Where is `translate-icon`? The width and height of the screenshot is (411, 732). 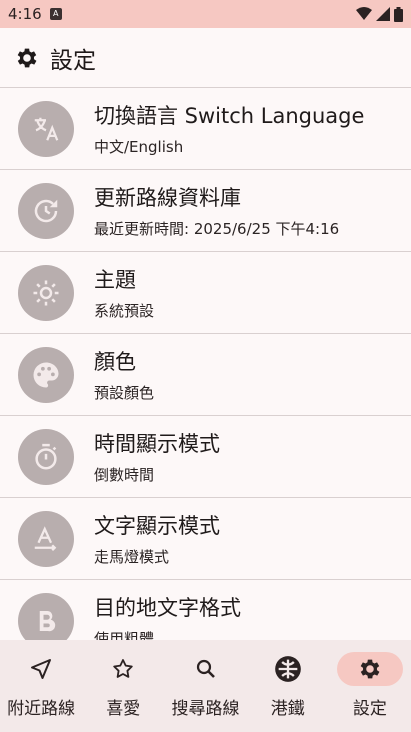 translate-icon is located at coordinates (46, 129).